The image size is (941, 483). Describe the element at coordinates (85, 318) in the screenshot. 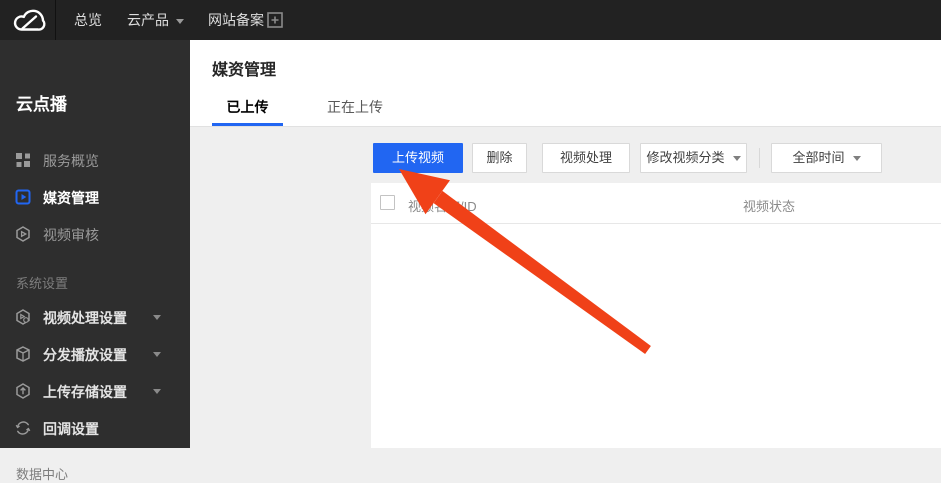

I see `sidebar-item-label: 视频处理设置` at that location.